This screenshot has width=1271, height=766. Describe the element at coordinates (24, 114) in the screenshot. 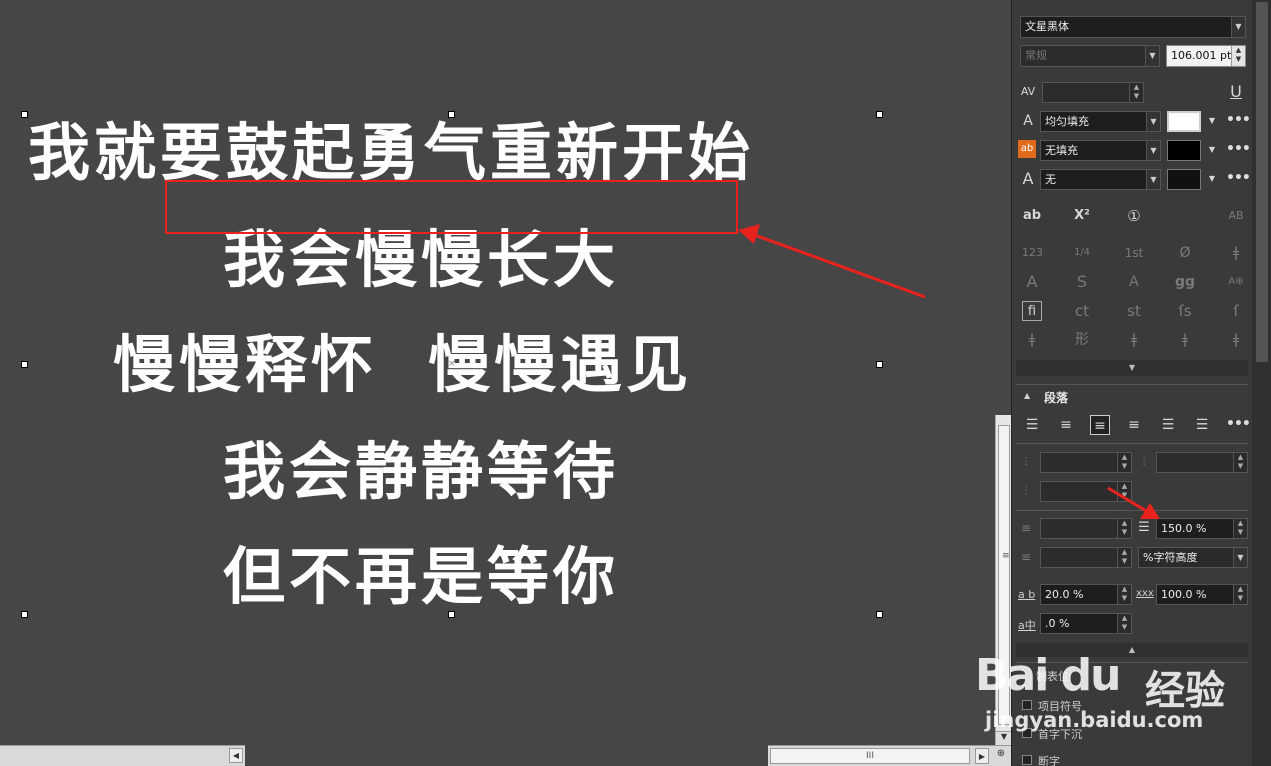

I see `selection-handle-top-left` at that location.